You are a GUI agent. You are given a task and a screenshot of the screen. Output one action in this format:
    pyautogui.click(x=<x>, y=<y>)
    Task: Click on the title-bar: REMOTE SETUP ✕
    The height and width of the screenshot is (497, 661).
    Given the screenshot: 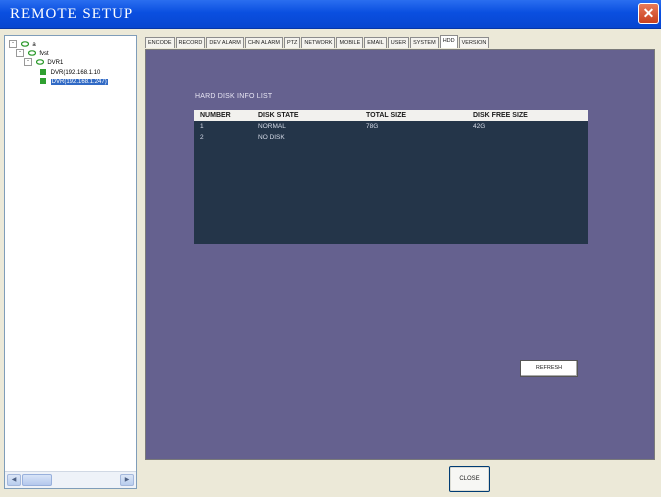 What is the action you would take?
    pyautogui.click(x=330, y=14)
    